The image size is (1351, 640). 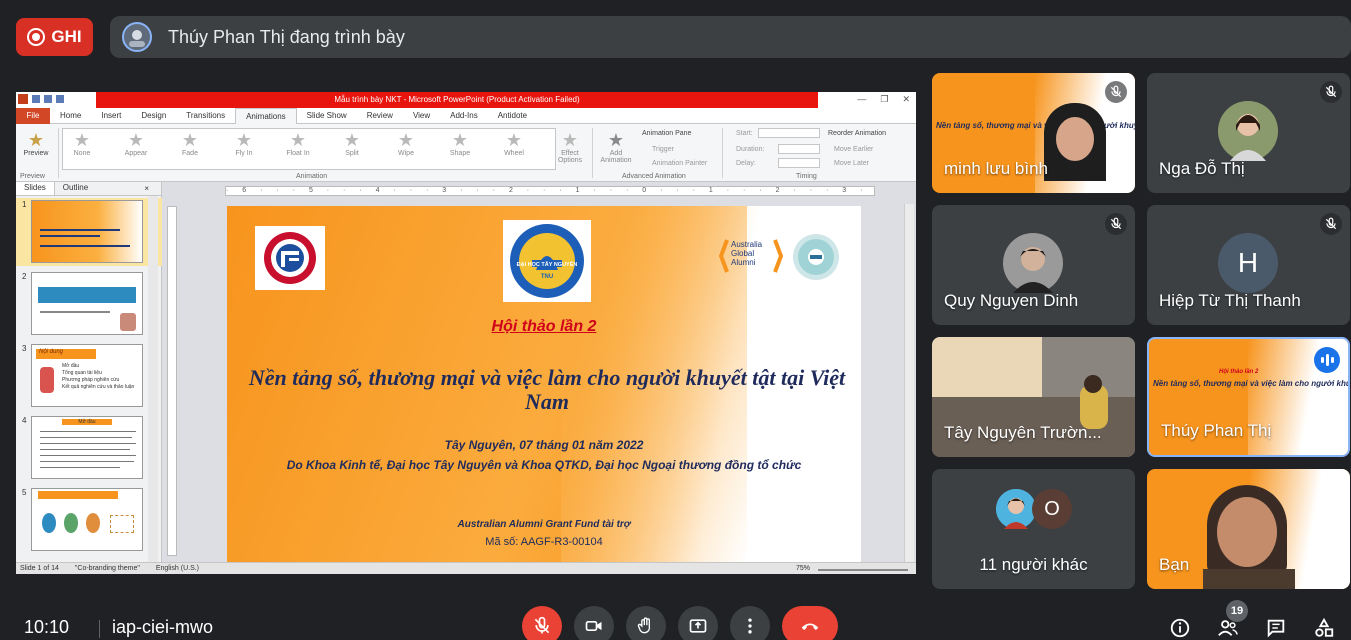 What do you see at coordinates (36, 37) in the screenshot?
I see `record-icon` at bounding box center [36, 37].